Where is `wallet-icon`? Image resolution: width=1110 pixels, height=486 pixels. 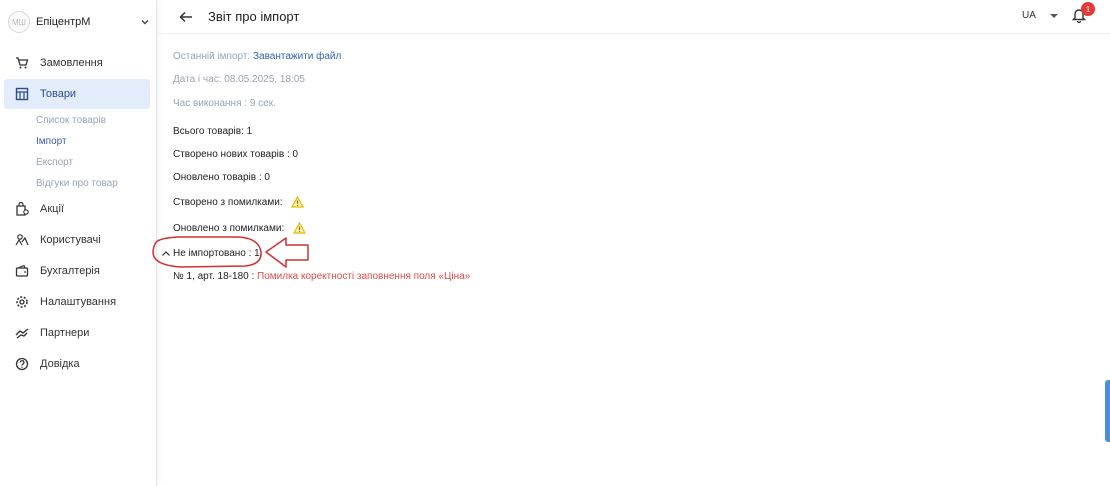
wallet-icon is located at coordinates (22, 271).